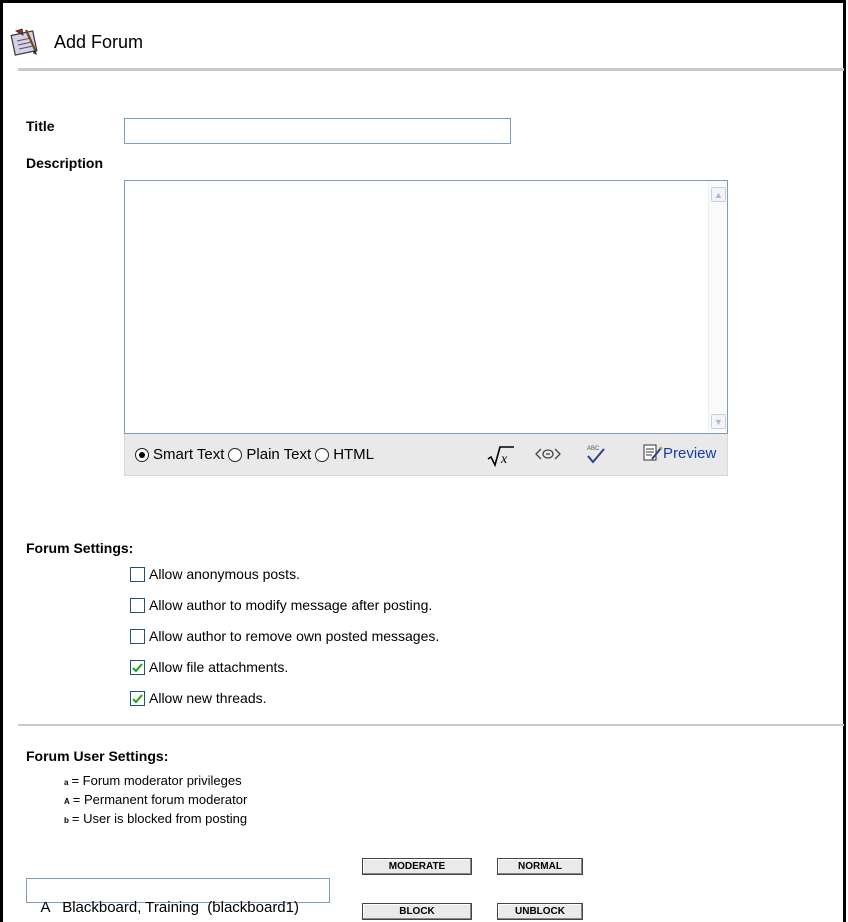  I want to click on option-file-attachments: Allow file attachments., so click(209, 667).